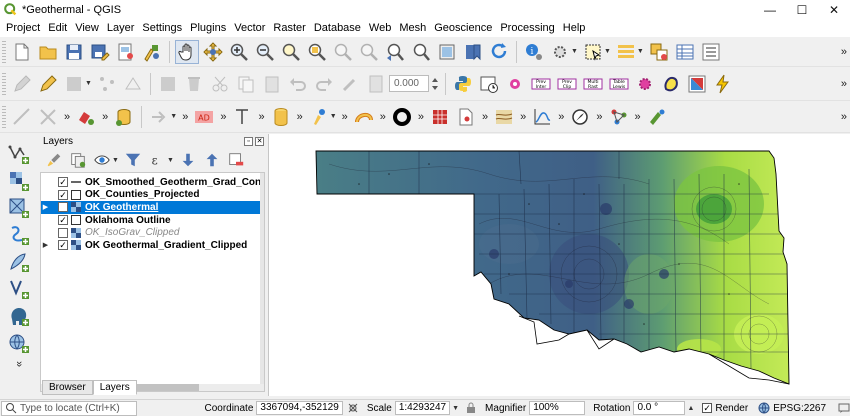 This screenshot has width=850, height=416. What do you see at coordinates (463, 84) in the screenshot?
I see `python-console-button` at bounding box center [463, 84].